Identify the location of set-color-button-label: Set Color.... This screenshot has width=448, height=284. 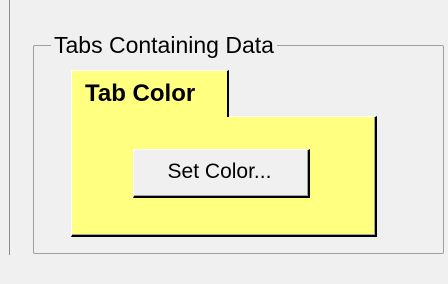
(219, 171).